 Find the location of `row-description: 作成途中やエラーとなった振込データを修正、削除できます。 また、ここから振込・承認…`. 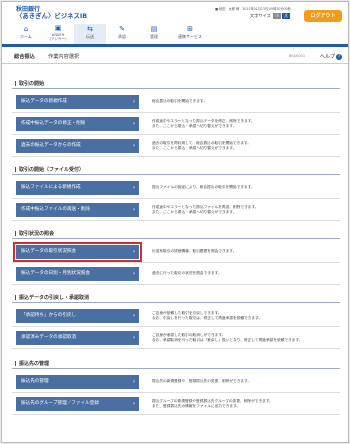

row-description: 作成途中やエラーとなった振込データを修正、削除できます。 また、ここから振込・承認… is located at coordinates (245, 124).